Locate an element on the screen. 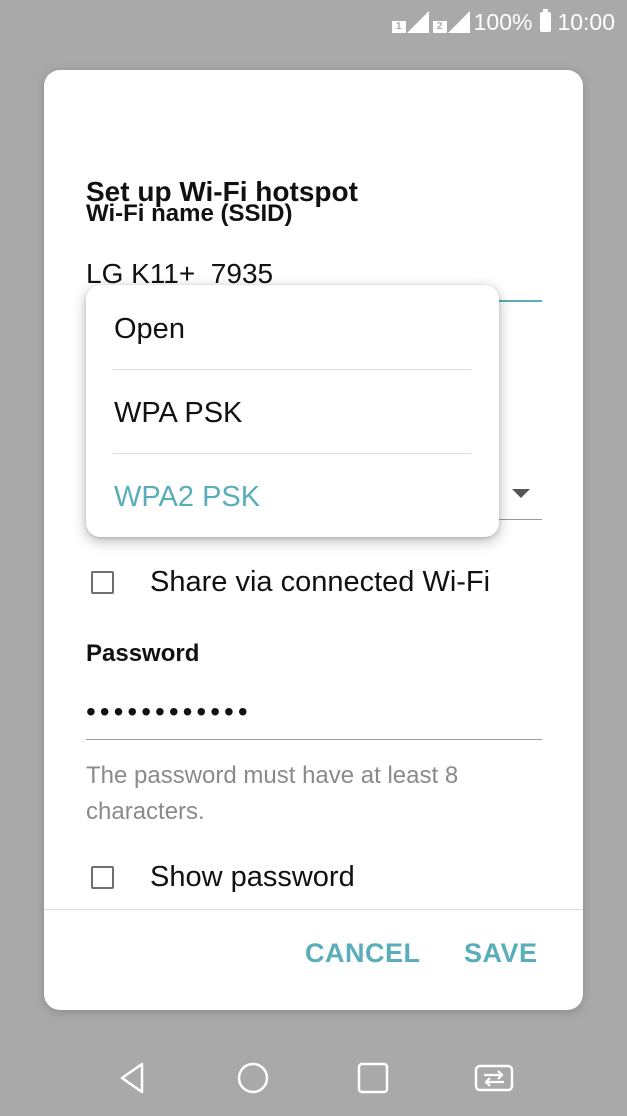 Image resolution: width=627 pixels, height=1116 pixels. password-underline is located at coordinates (314, 739).